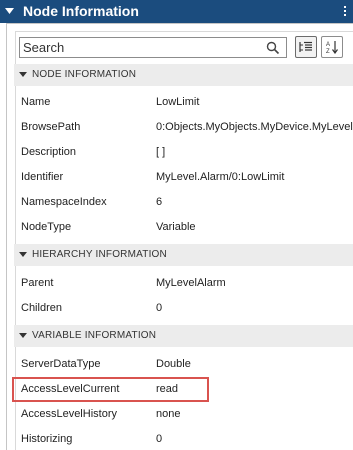 The height and width of the screenshot is (450, 353). I want to click on svg-text: Z, so click(328, 51).